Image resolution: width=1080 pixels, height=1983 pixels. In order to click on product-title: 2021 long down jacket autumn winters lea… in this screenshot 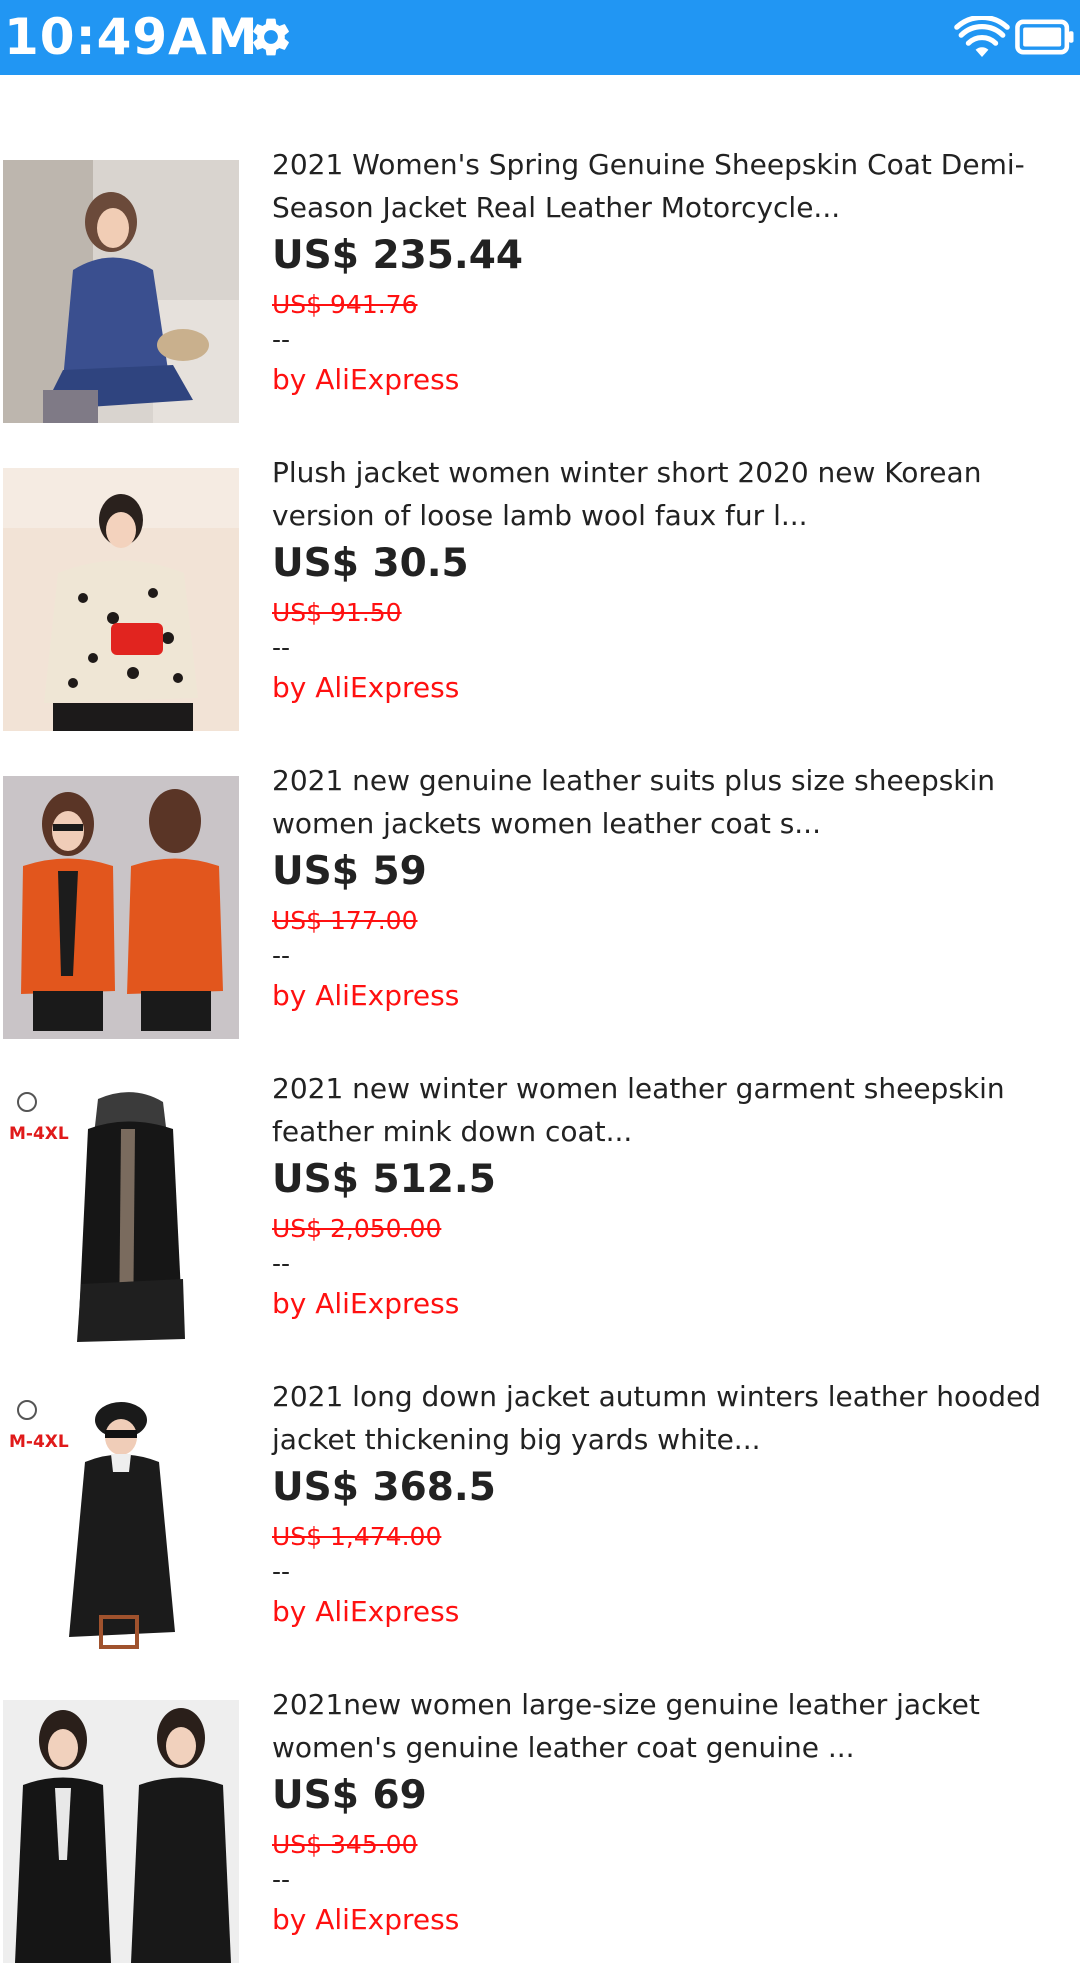, I will do `click(672, 1418)`.